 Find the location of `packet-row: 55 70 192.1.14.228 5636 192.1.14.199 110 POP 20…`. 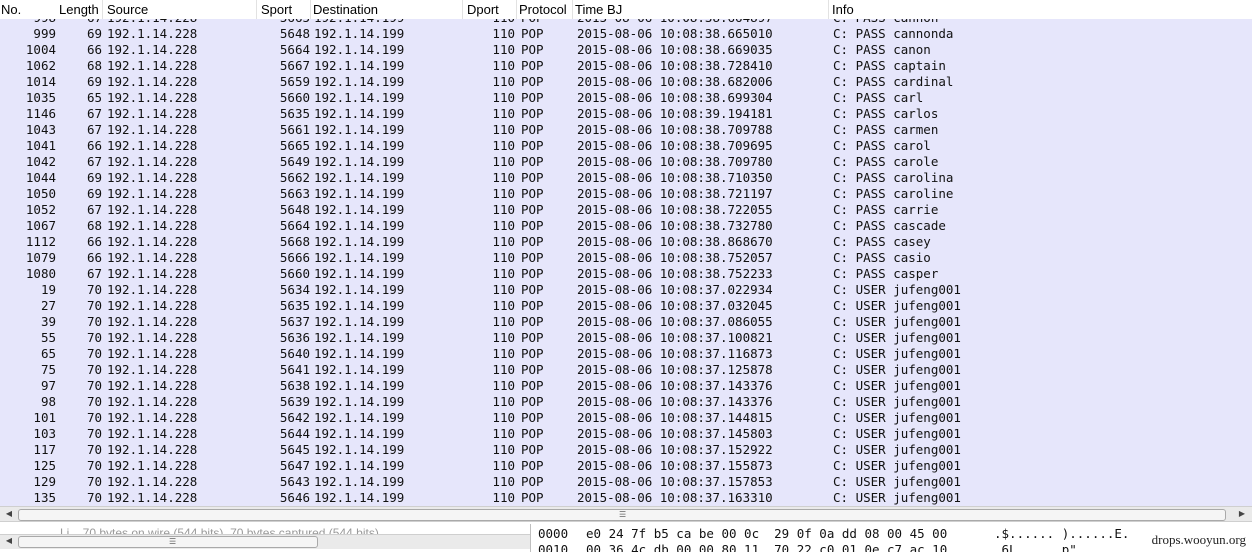

packet-row: 55 70 192.1.14.228 5636 192.1.14.199 110 POP 20… is located at coordinates (626, 338).